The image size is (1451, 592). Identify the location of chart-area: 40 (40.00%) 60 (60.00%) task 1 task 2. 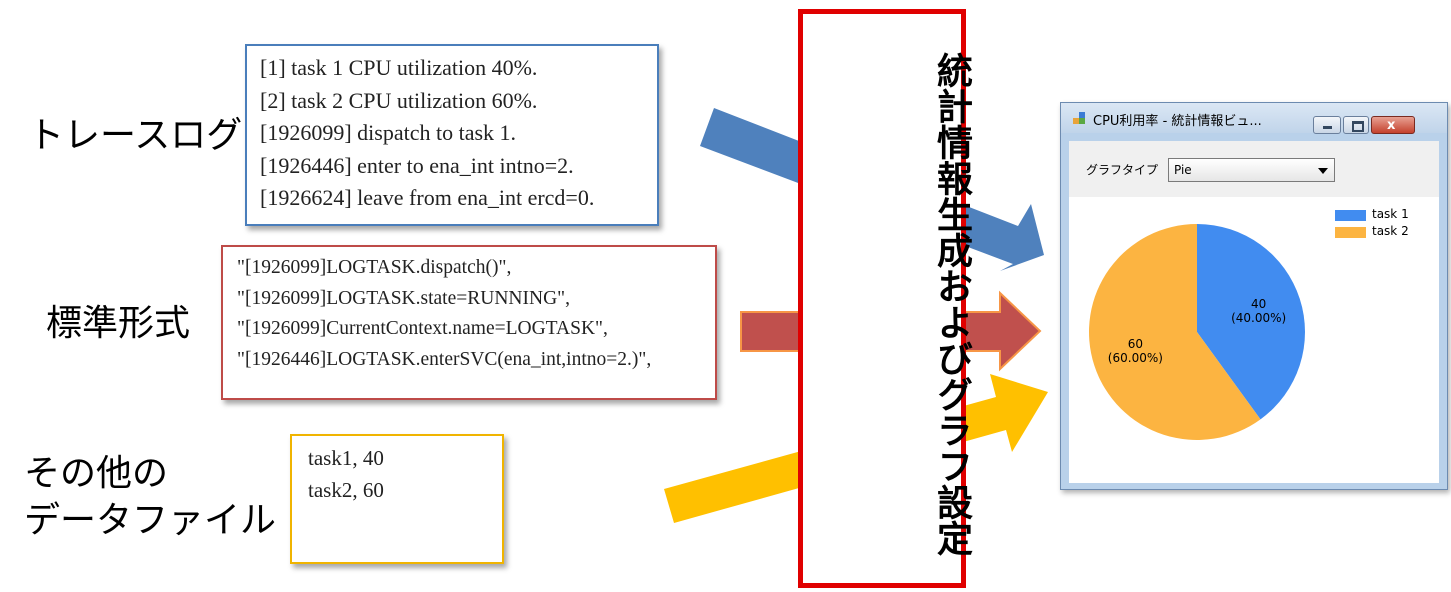
(1254, 340).